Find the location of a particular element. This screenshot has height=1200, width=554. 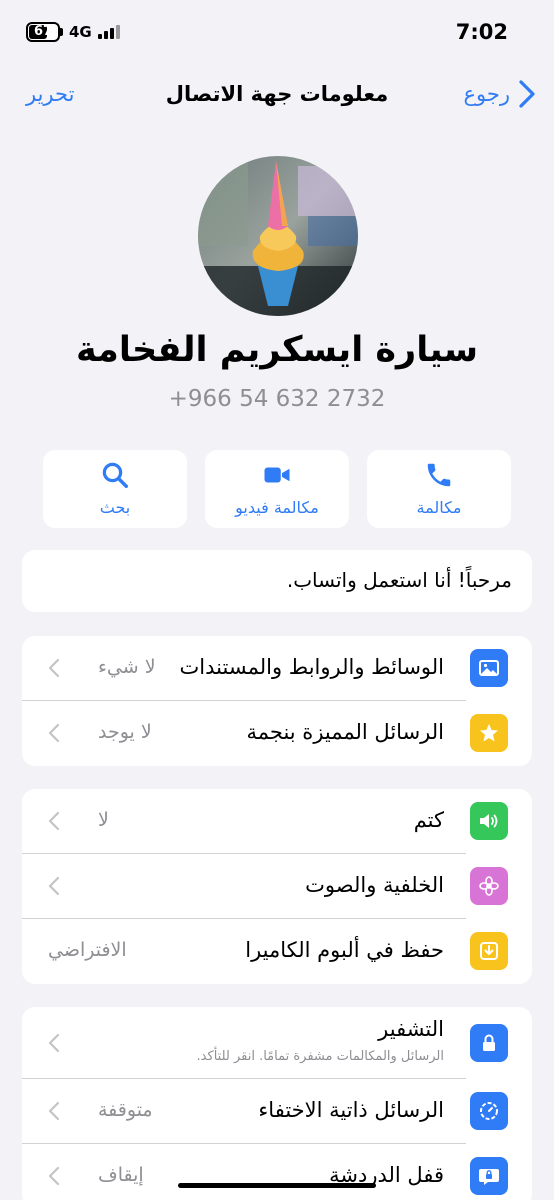

call-button: مكالمة is located at coordinates (439, 489).